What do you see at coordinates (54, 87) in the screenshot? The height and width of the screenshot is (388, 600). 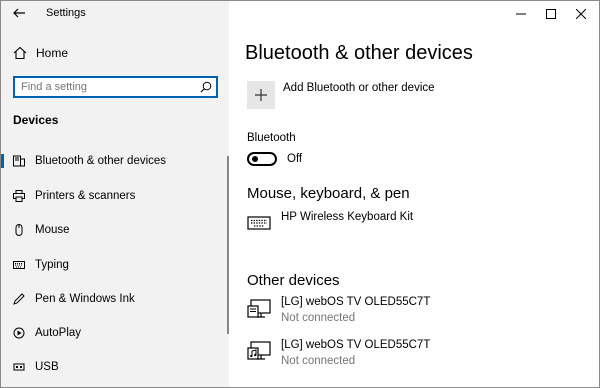 I see `search-placeholder: Find a setting` at bounding box center [54, 87].